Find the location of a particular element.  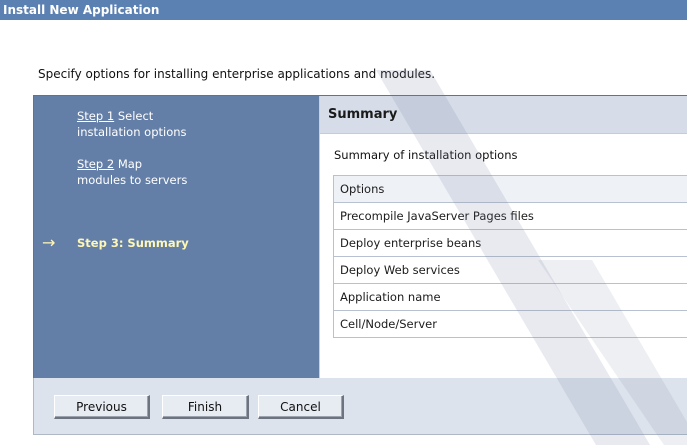

step-2-description: Map is located at coordinates (130, 164).